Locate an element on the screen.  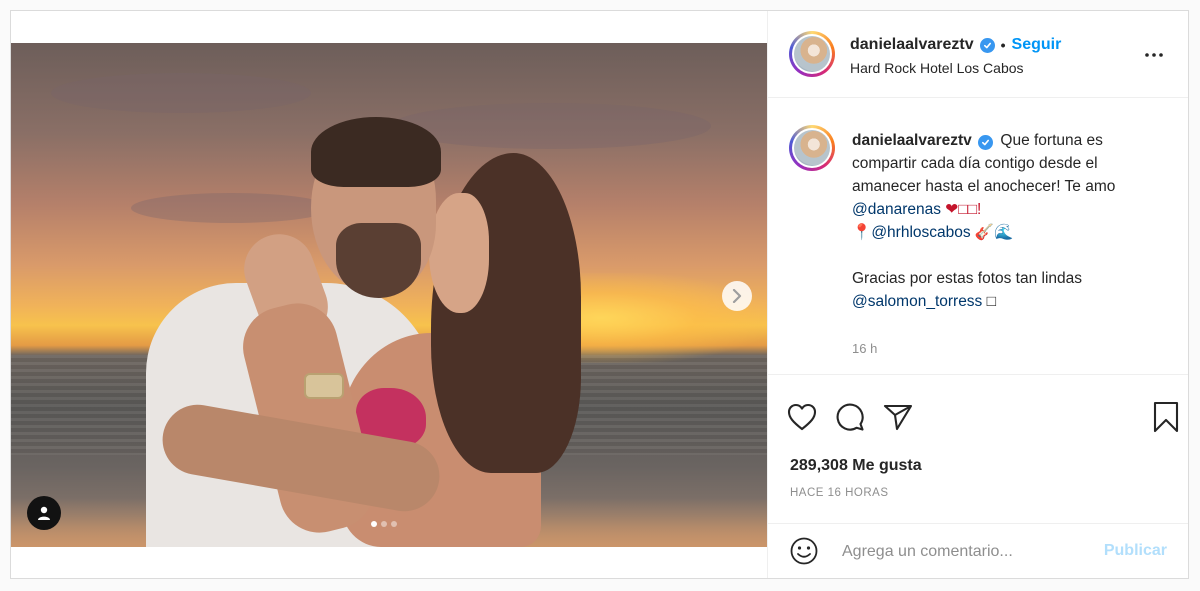
caption-emoji: 🎸🌊 is located at coordinates (992, 232).